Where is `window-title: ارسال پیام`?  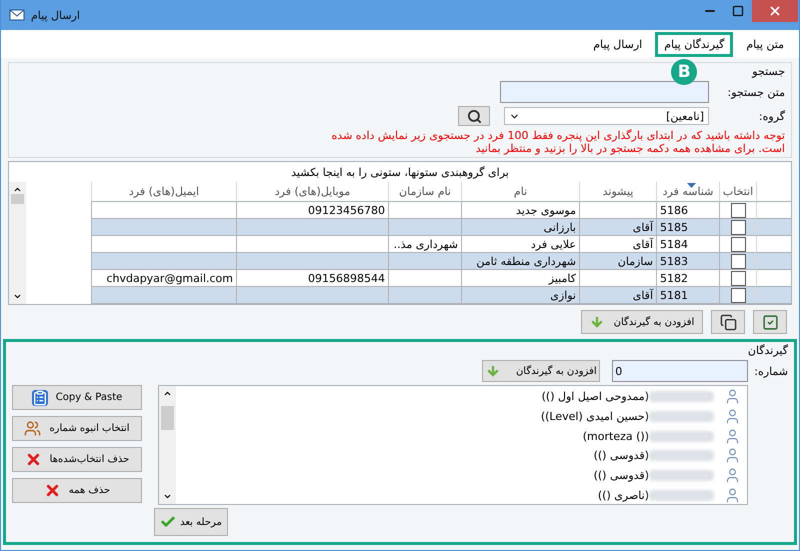 window-title: ارسال پیام is located at coordinates (55, 15).